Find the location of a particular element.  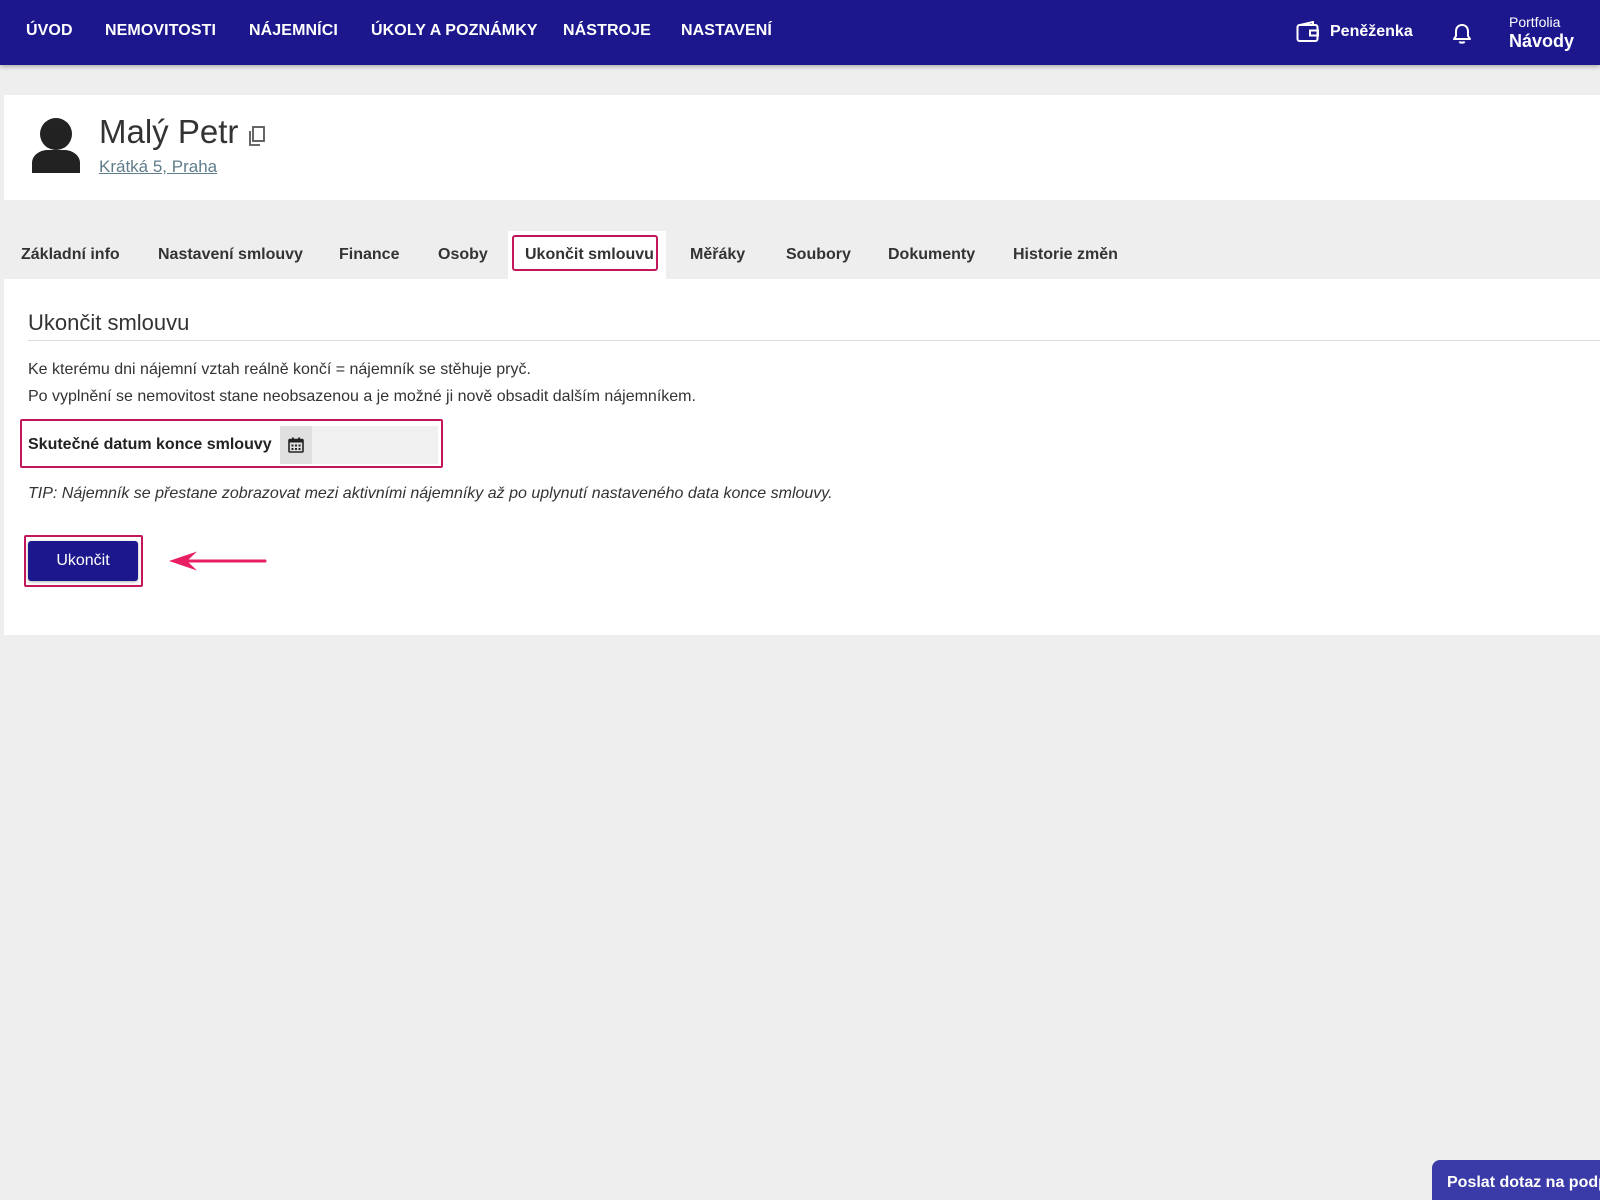

bell-icon is located at coordinates (1462, 34).